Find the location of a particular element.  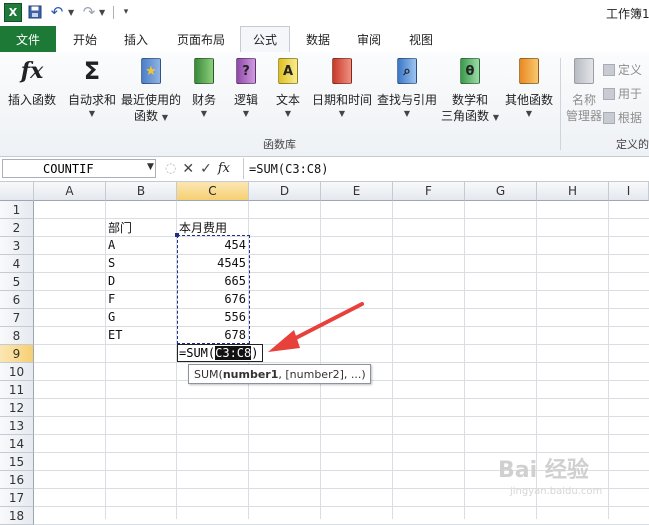

financial-book-icon is located at coordinates (204, 71).